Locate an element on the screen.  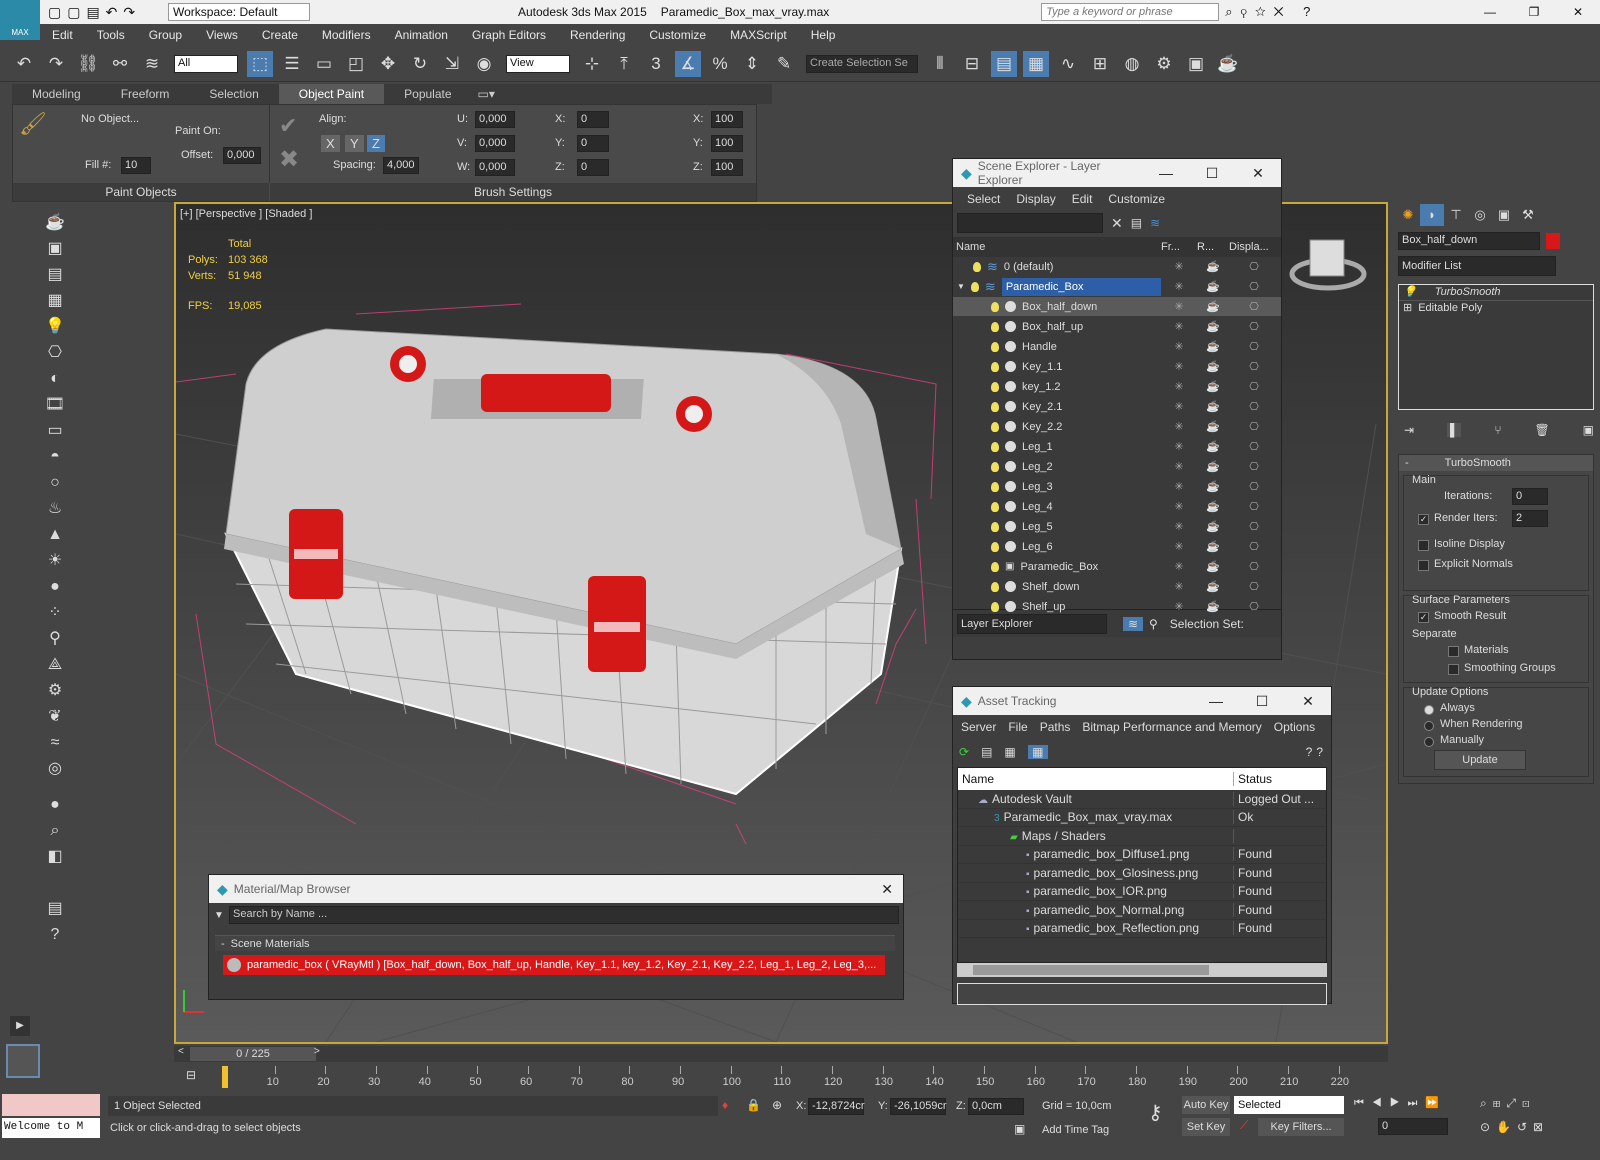
pin-stack-icon: ⇥ is located at coordinates (1409, 430).